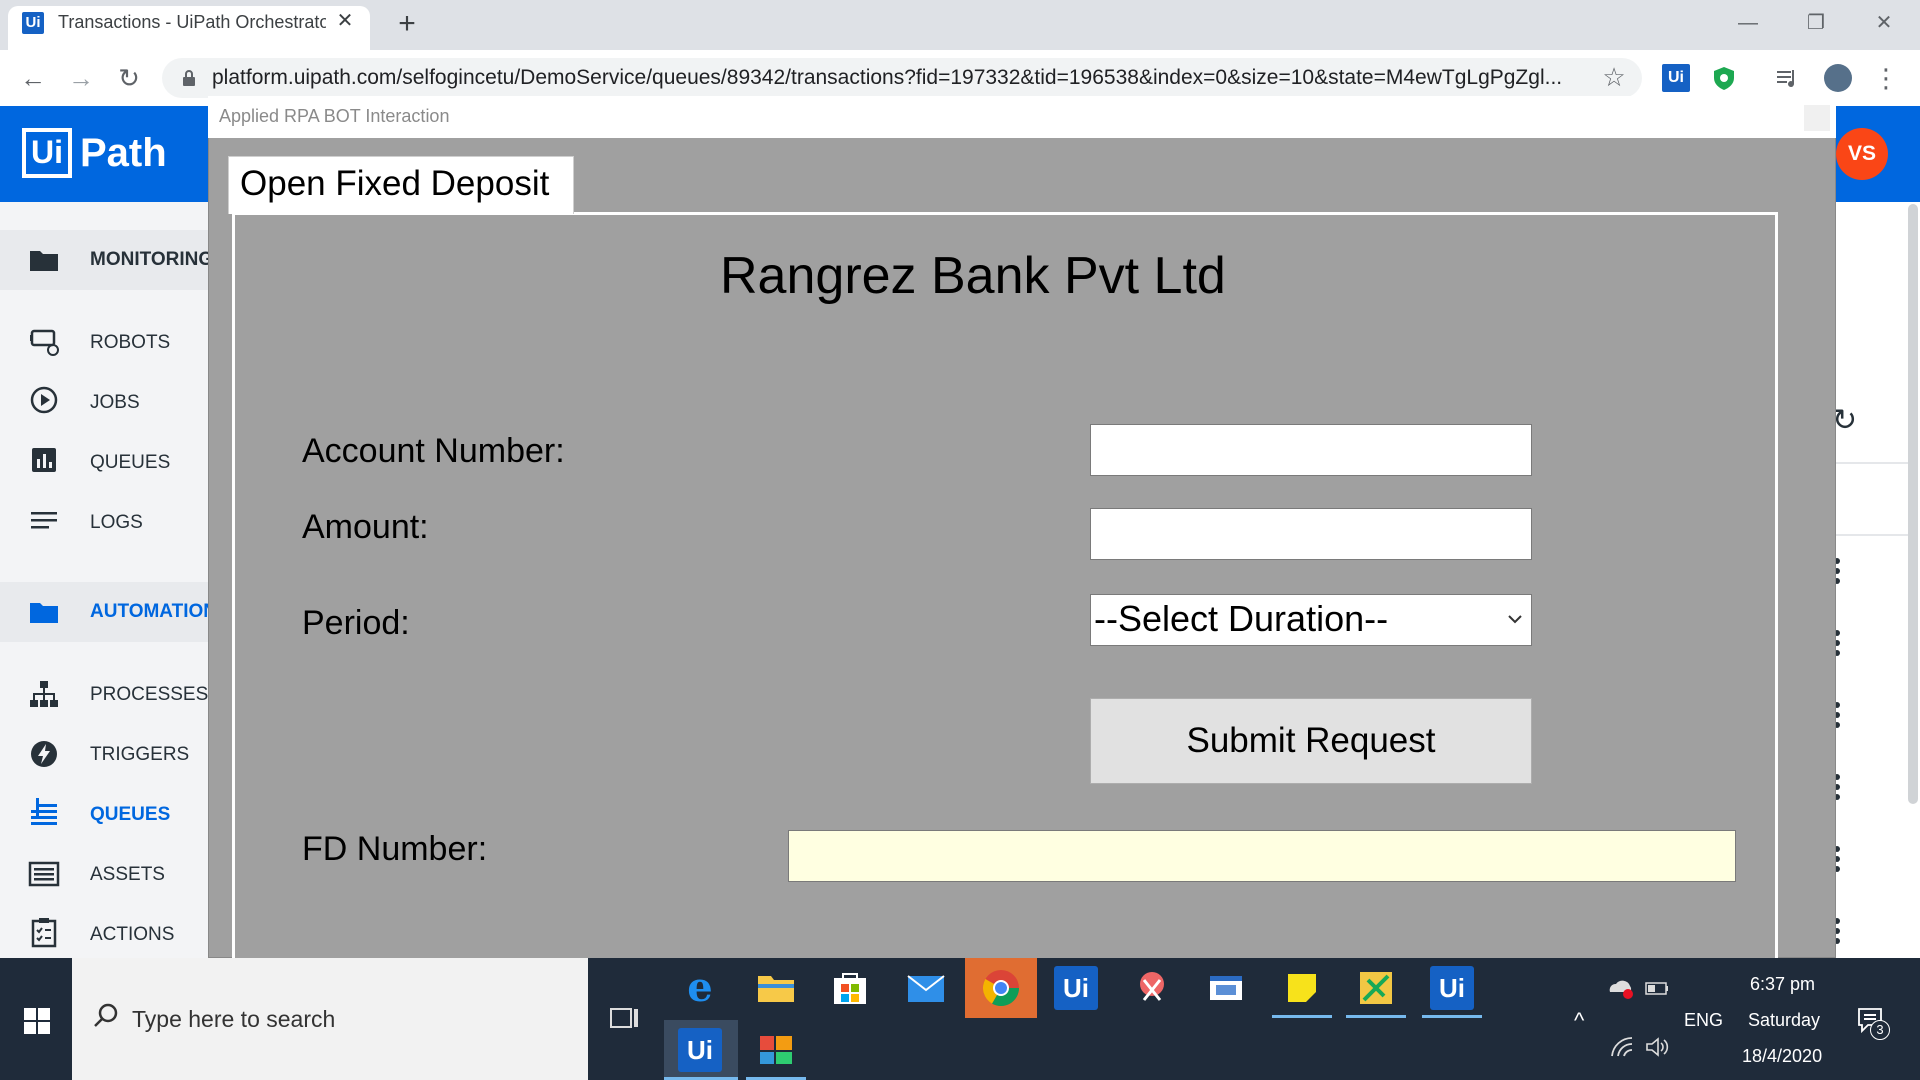  I want to click on sidebar-item-logs: LOGS, so click(116, 523).